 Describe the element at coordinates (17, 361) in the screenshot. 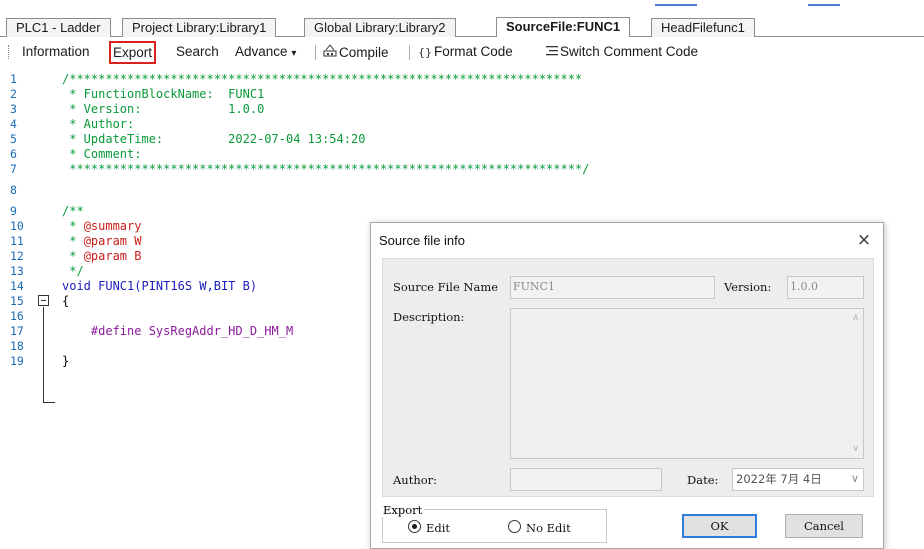

I see `line-number: 19` at that location.